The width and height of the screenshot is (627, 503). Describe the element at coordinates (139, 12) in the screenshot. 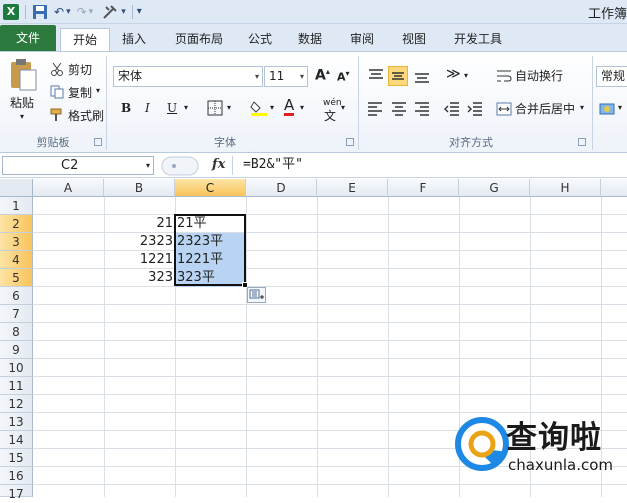

I see `customize-qat-icon: ▾` at that location.